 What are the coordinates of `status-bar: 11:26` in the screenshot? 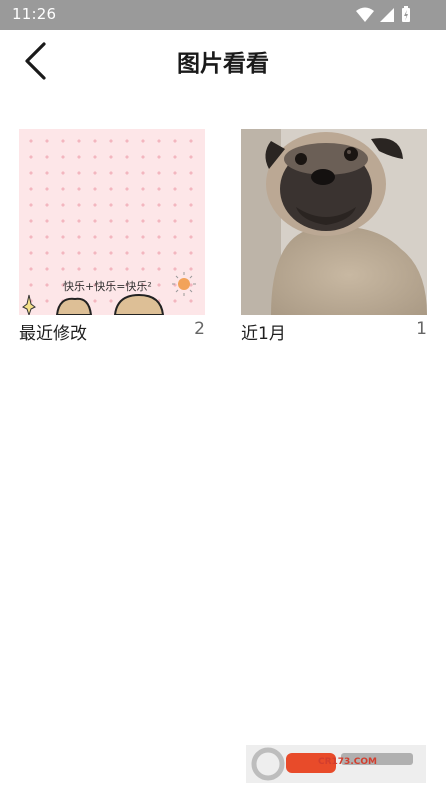 It's located at (223, 15).